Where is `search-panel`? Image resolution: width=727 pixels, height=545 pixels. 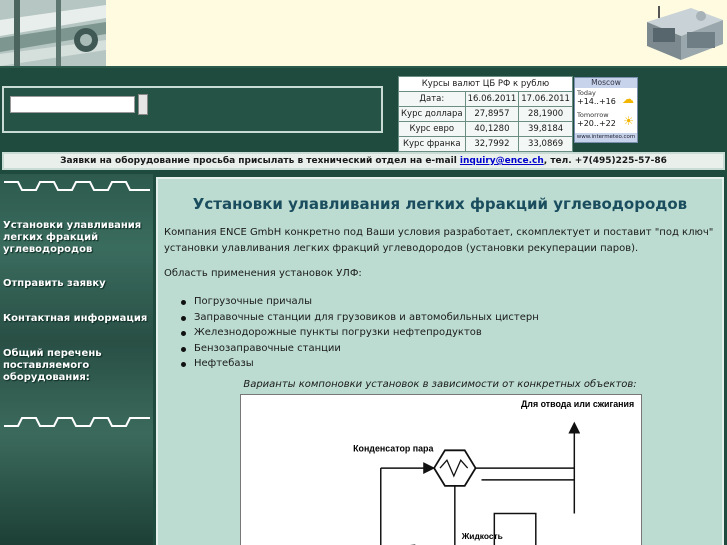 search-panel is located at coordinates (192, 109).